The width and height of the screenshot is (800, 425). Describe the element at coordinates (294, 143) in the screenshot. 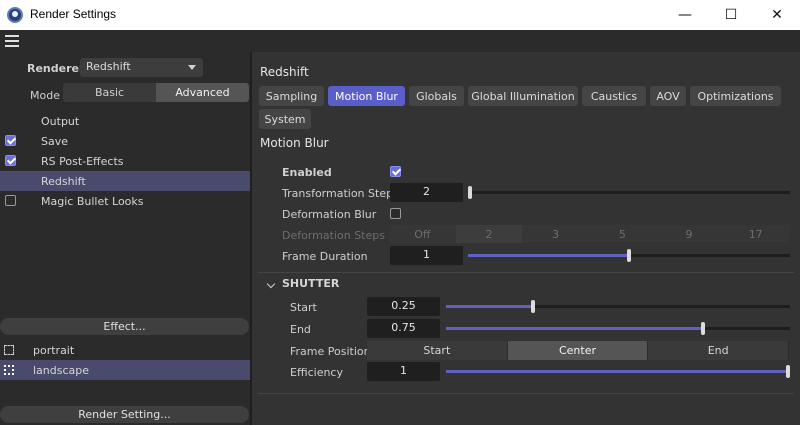

I see `section-title: Motion Blur` at that location.